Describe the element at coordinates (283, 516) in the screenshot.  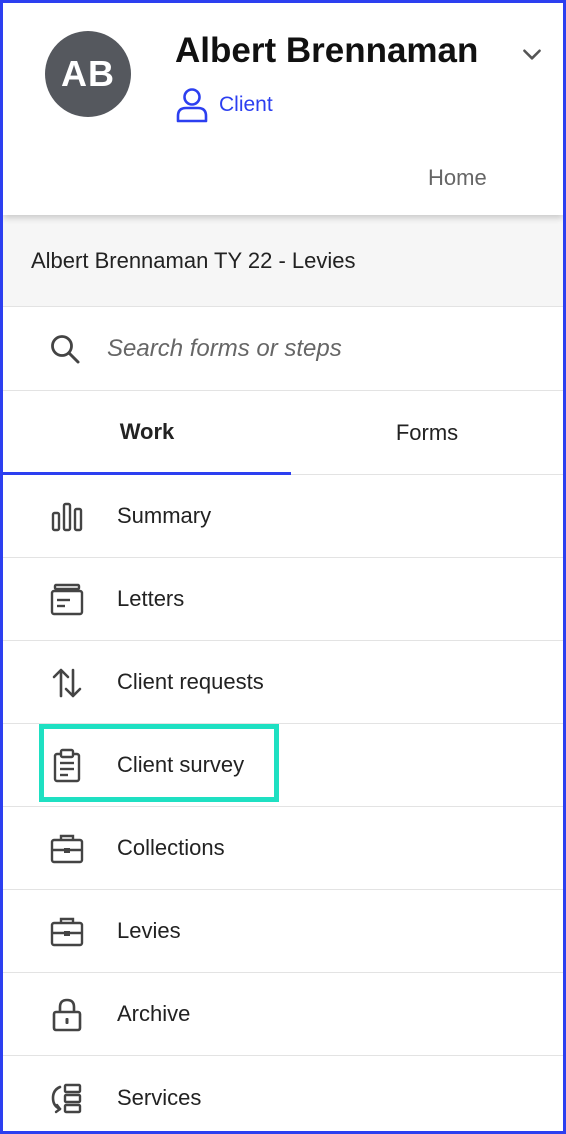
I see `nav-item-summary: Summary` at that location.